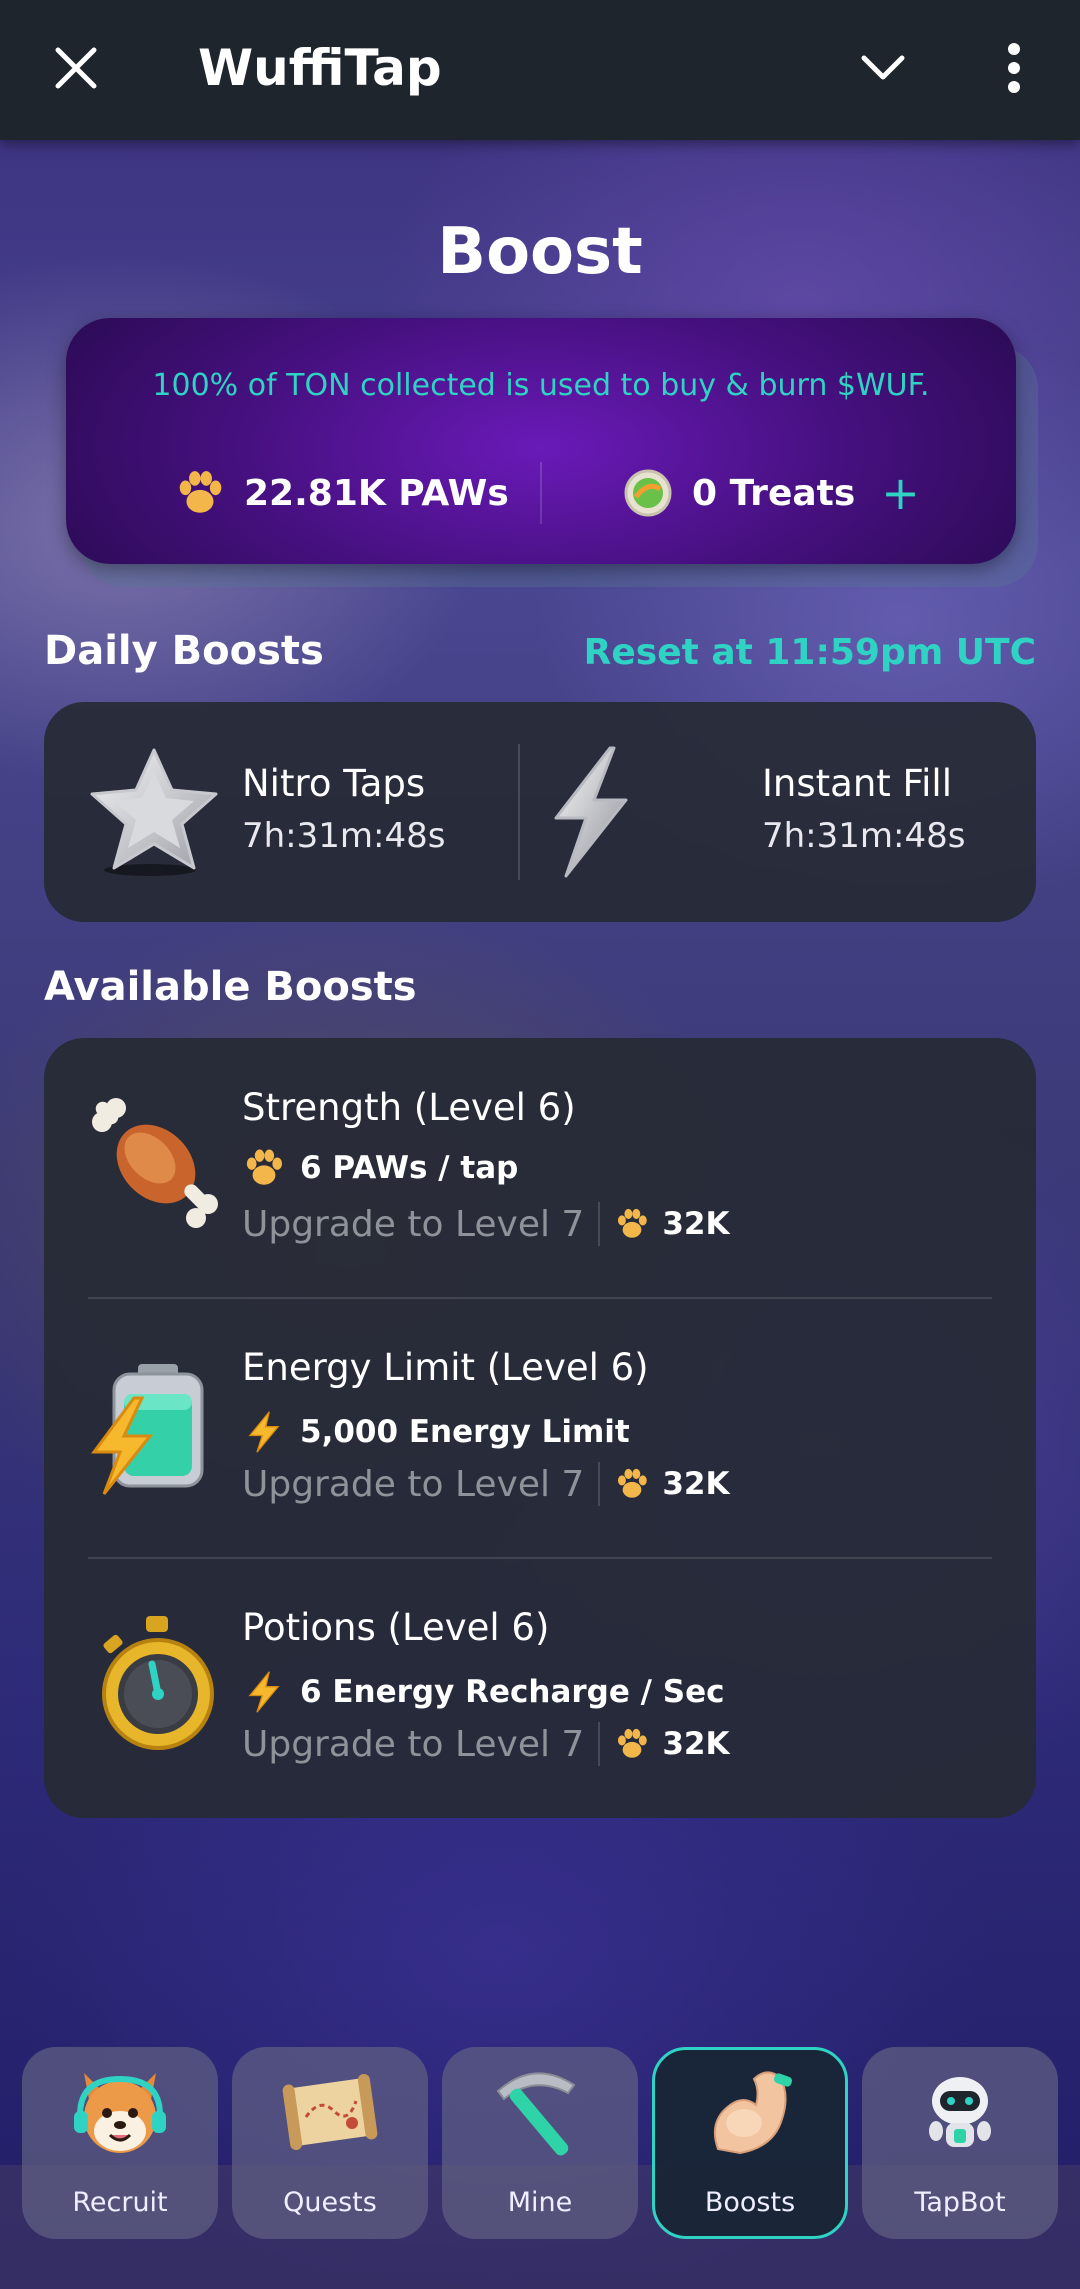 The width and height of the screenshot is (1080, 2289). I want to click on paws-balance: 22.81K PAWs, so click(341, 493).